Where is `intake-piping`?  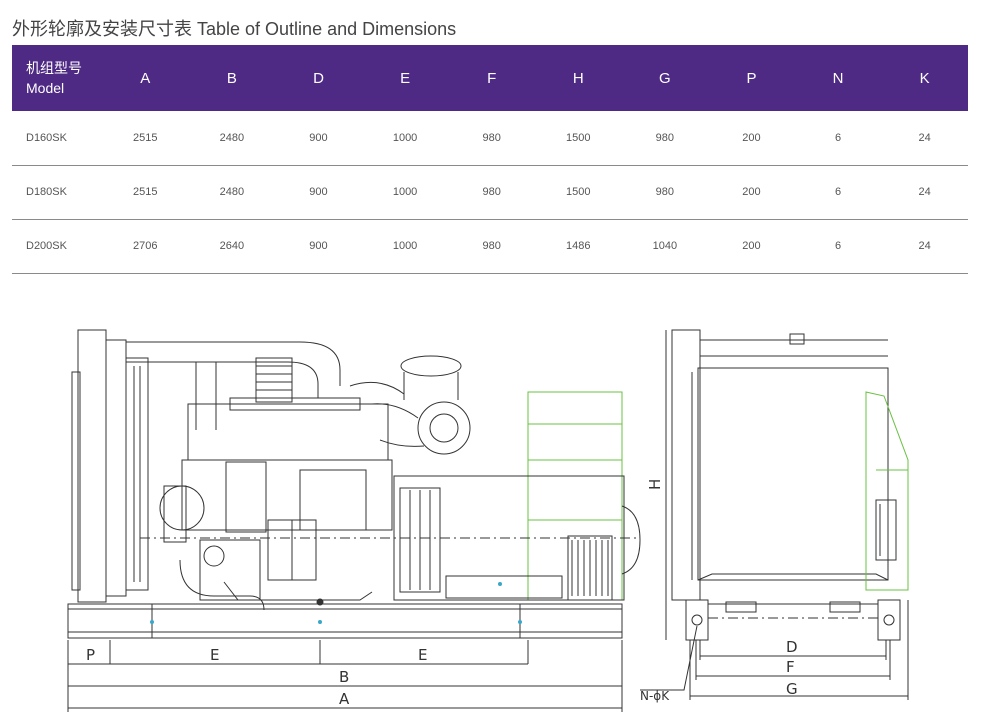
intake-piping is located at coordinates (233, 385).